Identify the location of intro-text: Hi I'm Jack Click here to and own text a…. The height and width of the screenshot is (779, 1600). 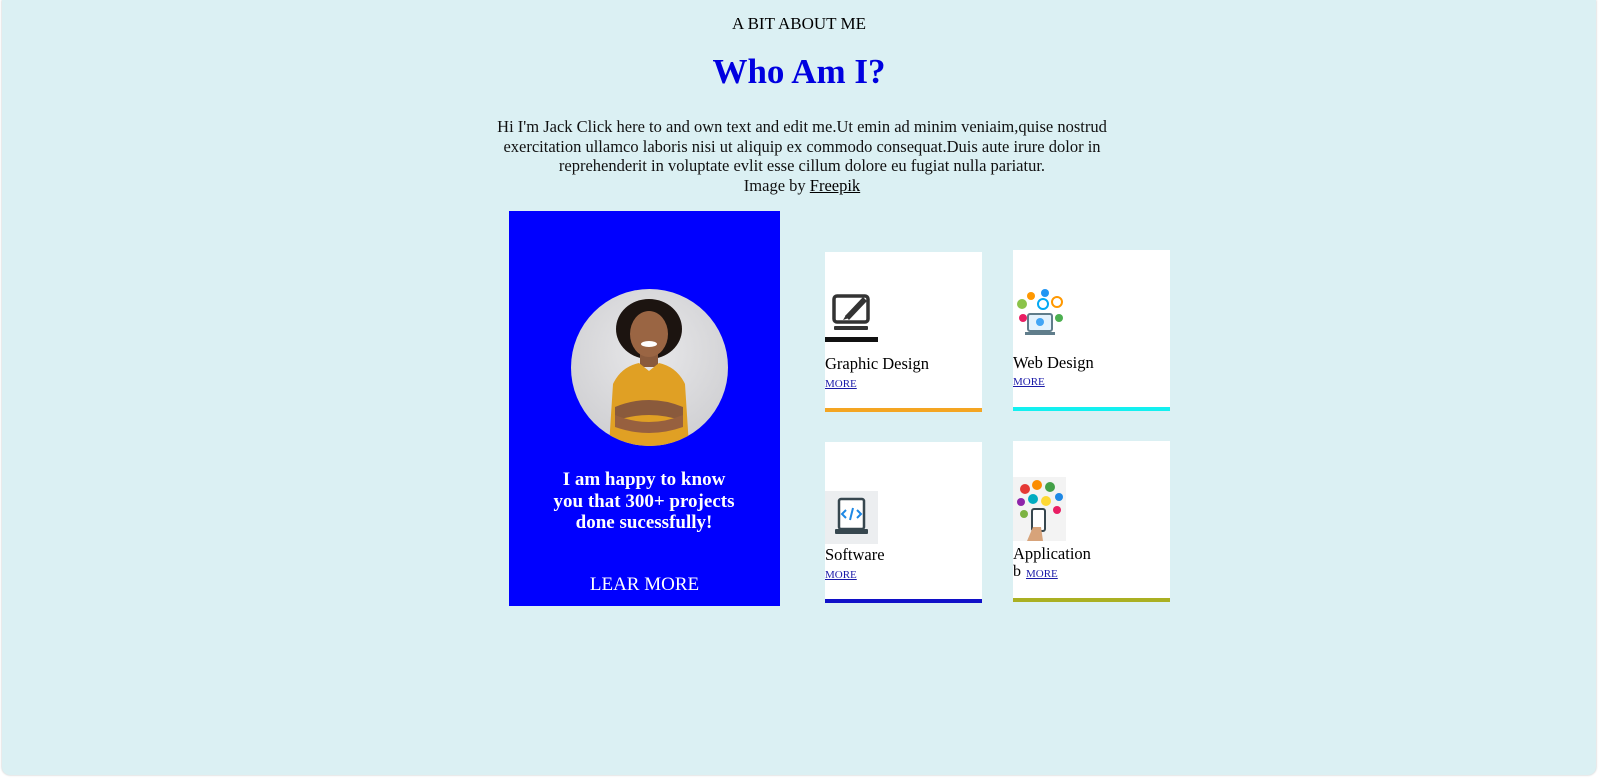
(802, 146).